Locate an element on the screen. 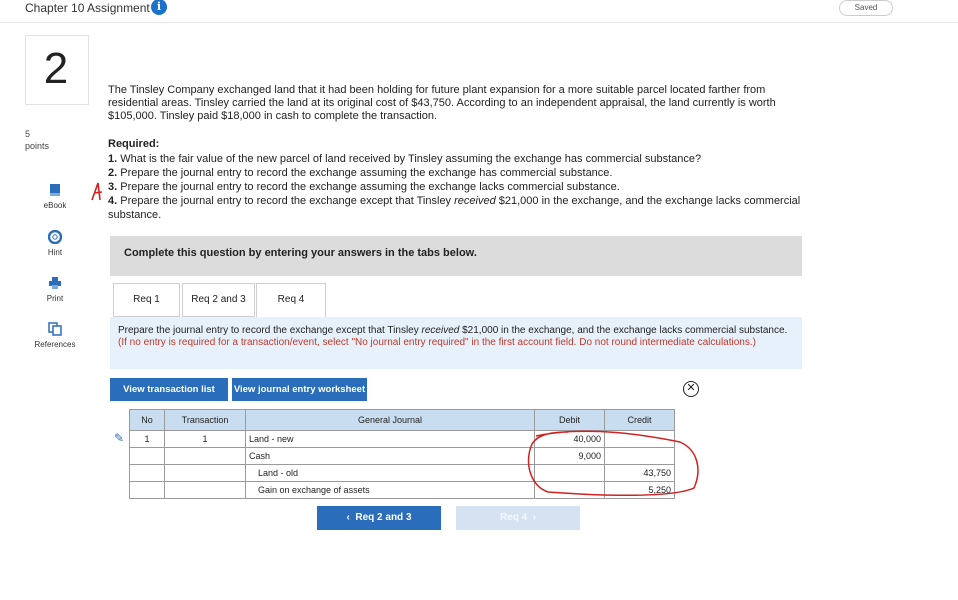 This screenshot has height=600, width=958. sidebar-item-print: Print is located at coordinates (55, 289).